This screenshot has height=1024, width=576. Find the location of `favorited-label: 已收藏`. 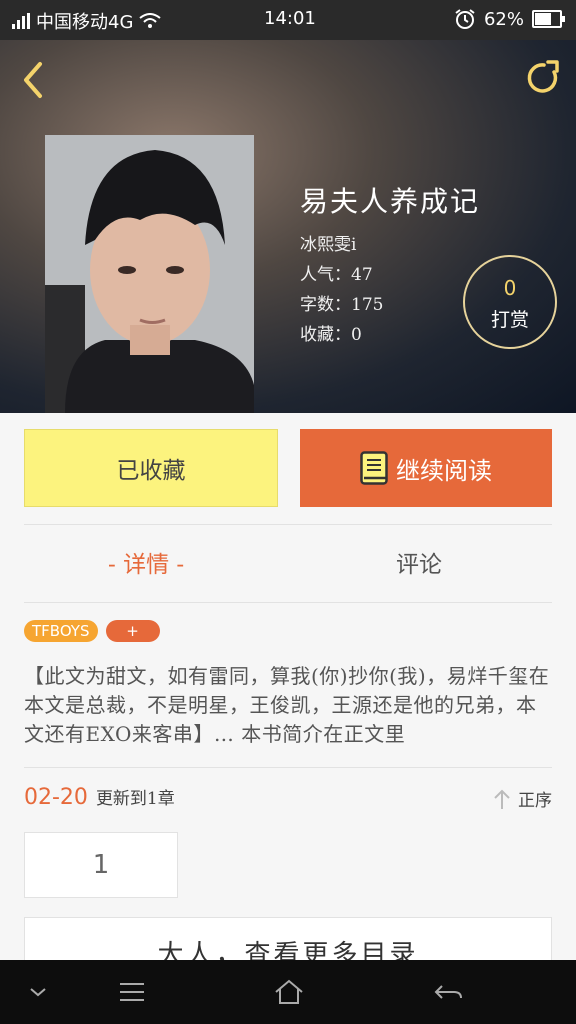

favorited-label: 已收藏 is located at coordinates (151, 471).